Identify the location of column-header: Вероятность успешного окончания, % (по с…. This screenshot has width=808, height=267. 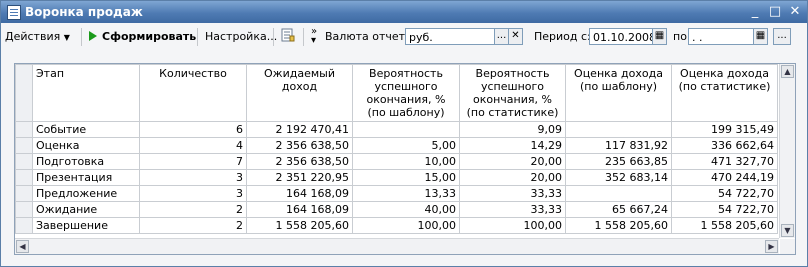
(512, 93).